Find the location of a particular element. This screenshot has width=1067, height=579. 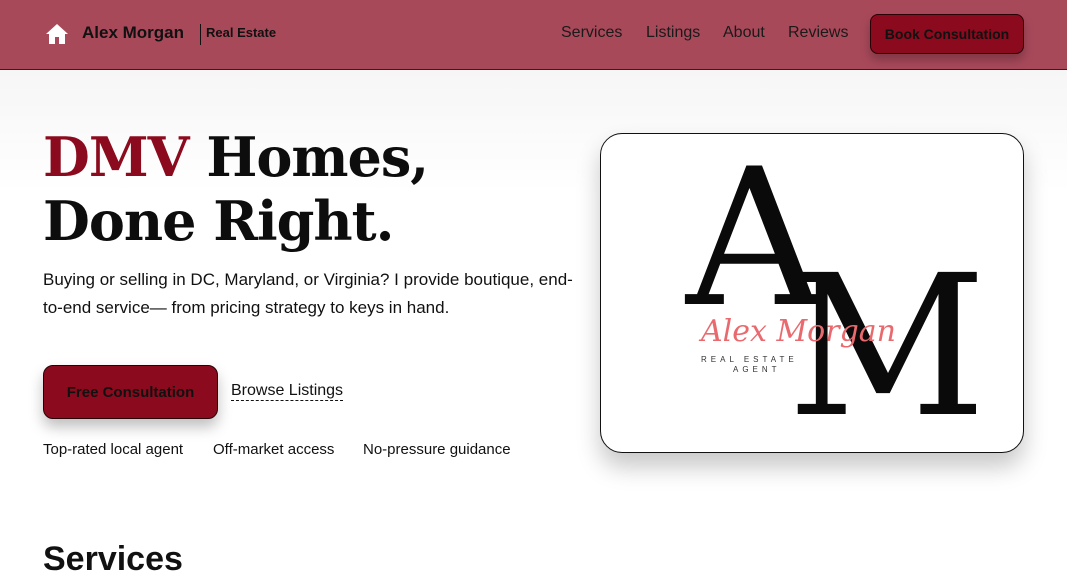

logo-line2: AGENT is located at coordinates (757, 369).